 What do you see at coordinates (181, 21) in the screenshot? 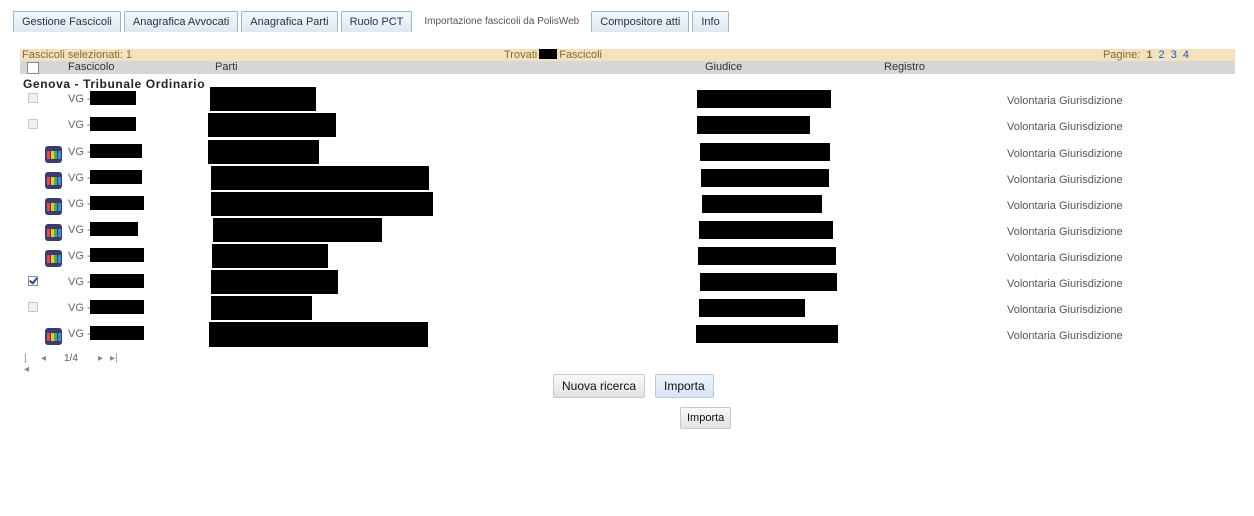
I see `tab-anagrafica-avvocati: Anagrafica Avvocati` at bounding box center [181, 21].